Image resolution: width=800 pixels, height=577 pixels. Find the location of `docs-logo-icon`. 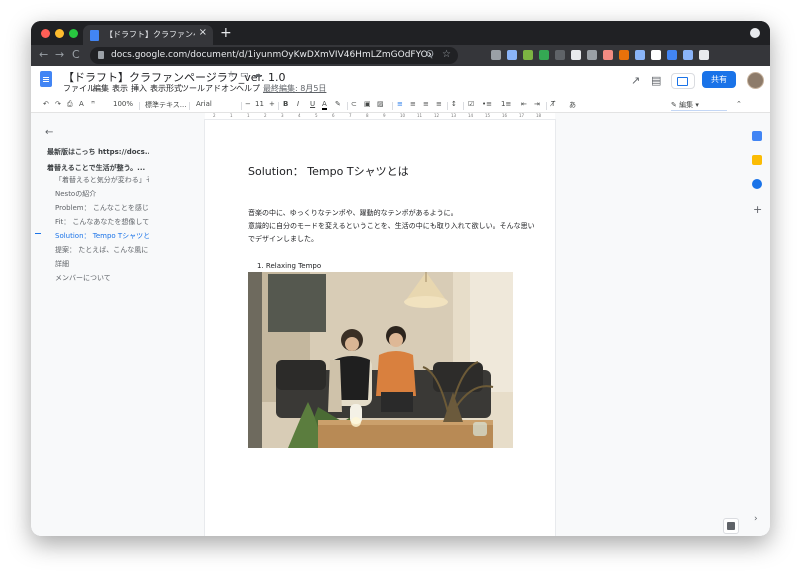

docs-logo-icon is located at coordinates (46, 79).